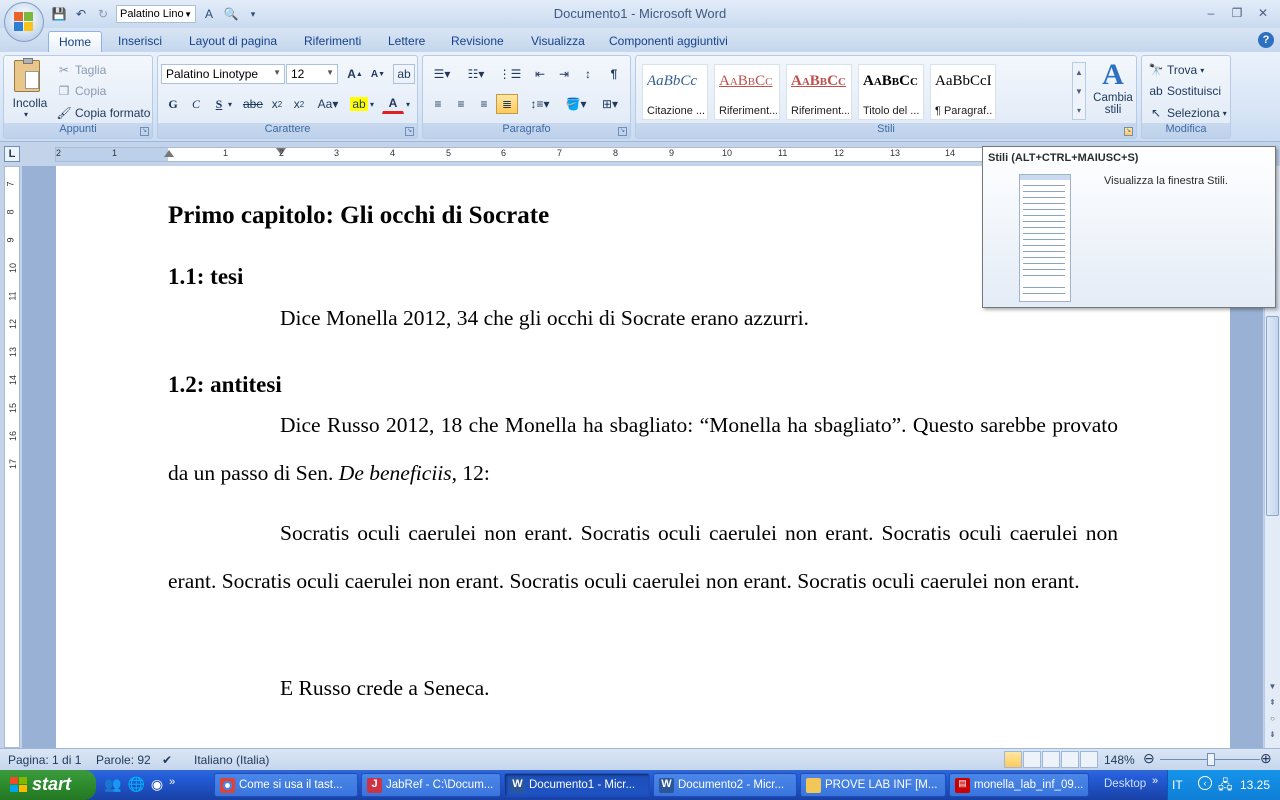 The image size is (1280, 800). Describe the element at coordinates (1089, 759) in the screenshot. I see `draft-view-icon` at that location.